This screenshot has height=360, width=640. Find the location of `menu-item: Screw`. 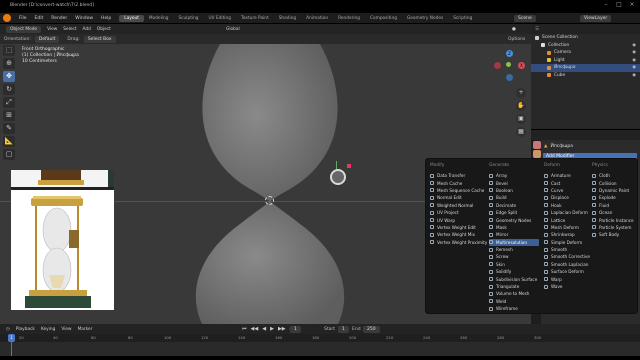

menu-item: Screw is located at coordinates (514, 256).